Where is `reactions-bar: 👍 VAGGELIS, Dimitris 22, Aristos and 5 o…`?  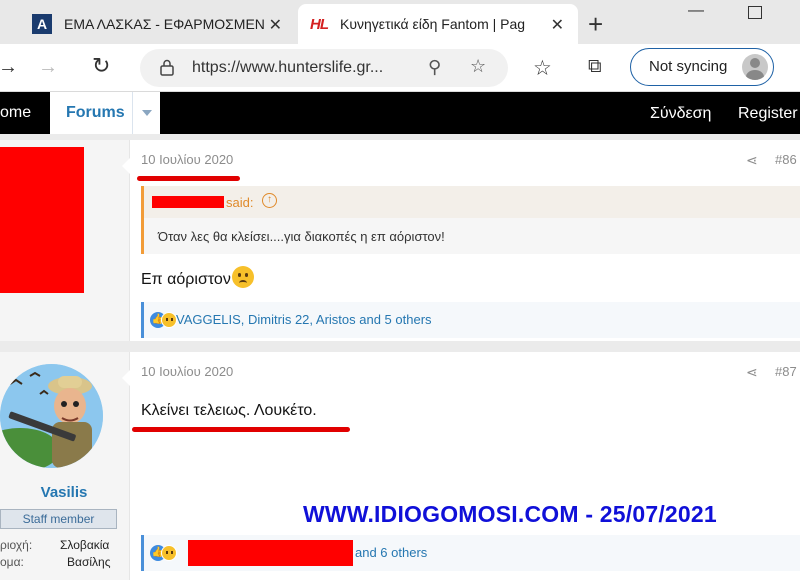
reactions-bar: 👍 VAGGELIS, Dimitris 22, Aristos and 5 o… is located at coordinates (470, 320).